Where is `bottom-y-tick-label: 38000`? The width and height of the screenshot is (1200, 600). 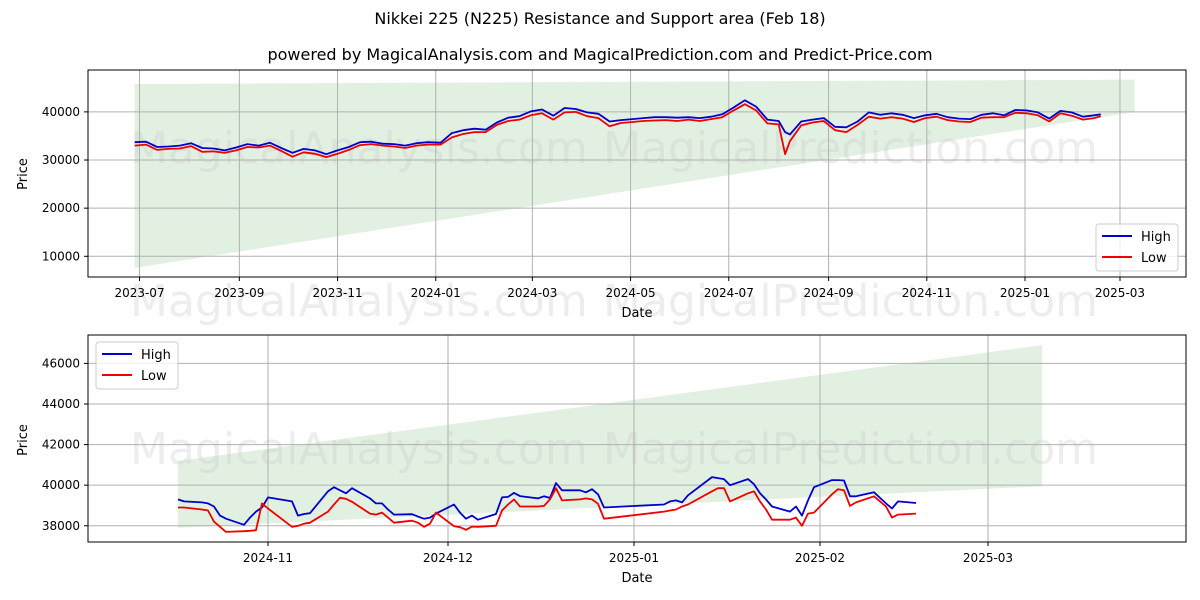
bottom-y-tick-label: 38000 is located at coordinates (61, 526).